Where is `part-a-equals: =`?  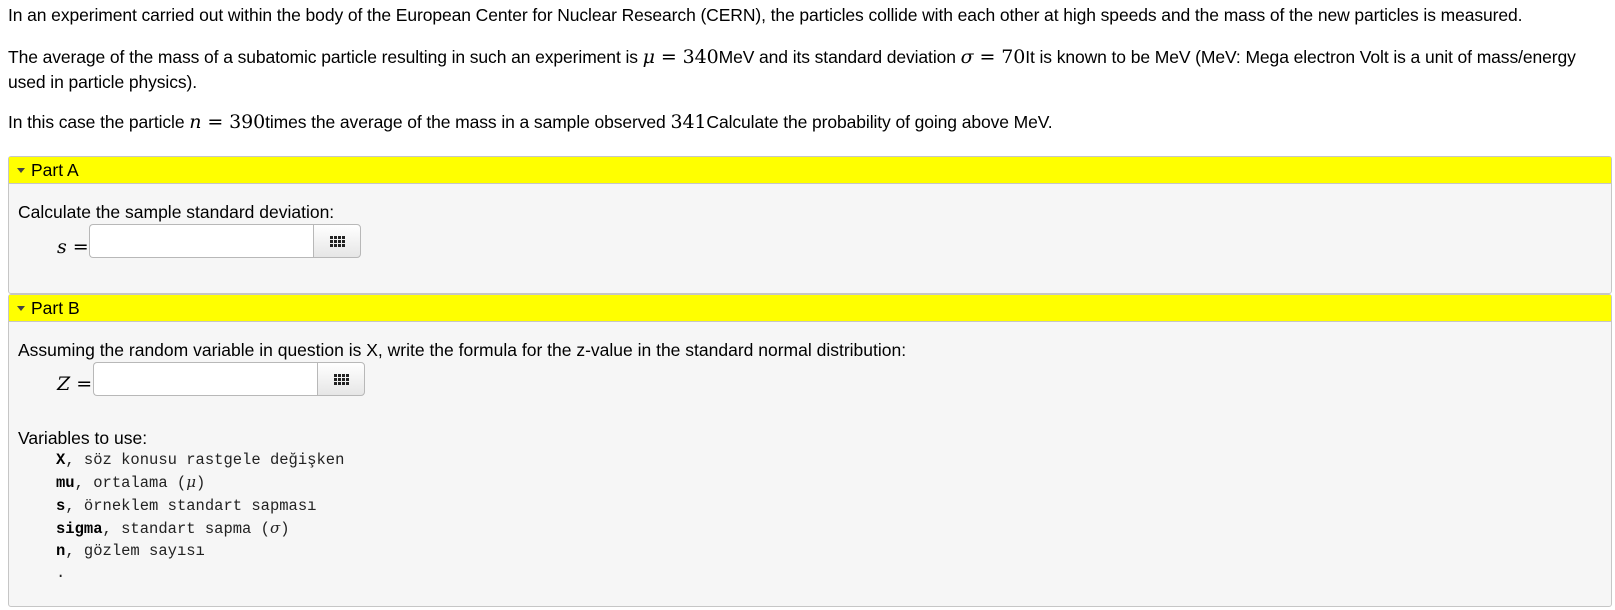 part-a-equals: = is located at coordinates (77, 247).